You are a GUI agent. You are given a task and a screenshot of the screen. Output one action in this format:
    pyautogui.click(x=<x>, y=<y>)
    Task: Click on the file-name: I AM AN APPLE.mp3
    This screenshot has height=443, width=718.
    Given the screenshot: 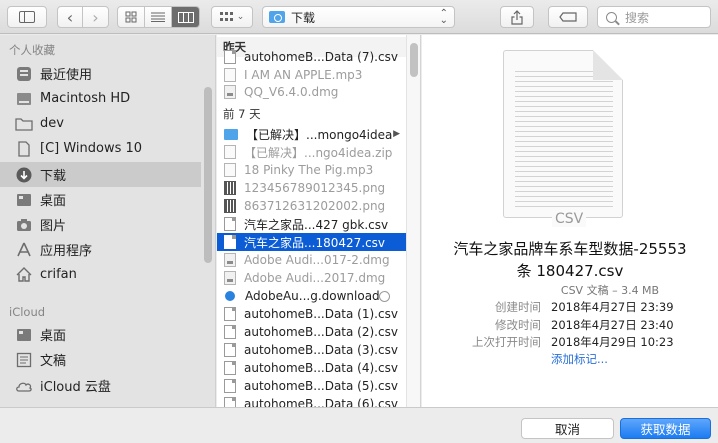 What is the action you would take?
    pyautogui.click(x=303, y=75)
    